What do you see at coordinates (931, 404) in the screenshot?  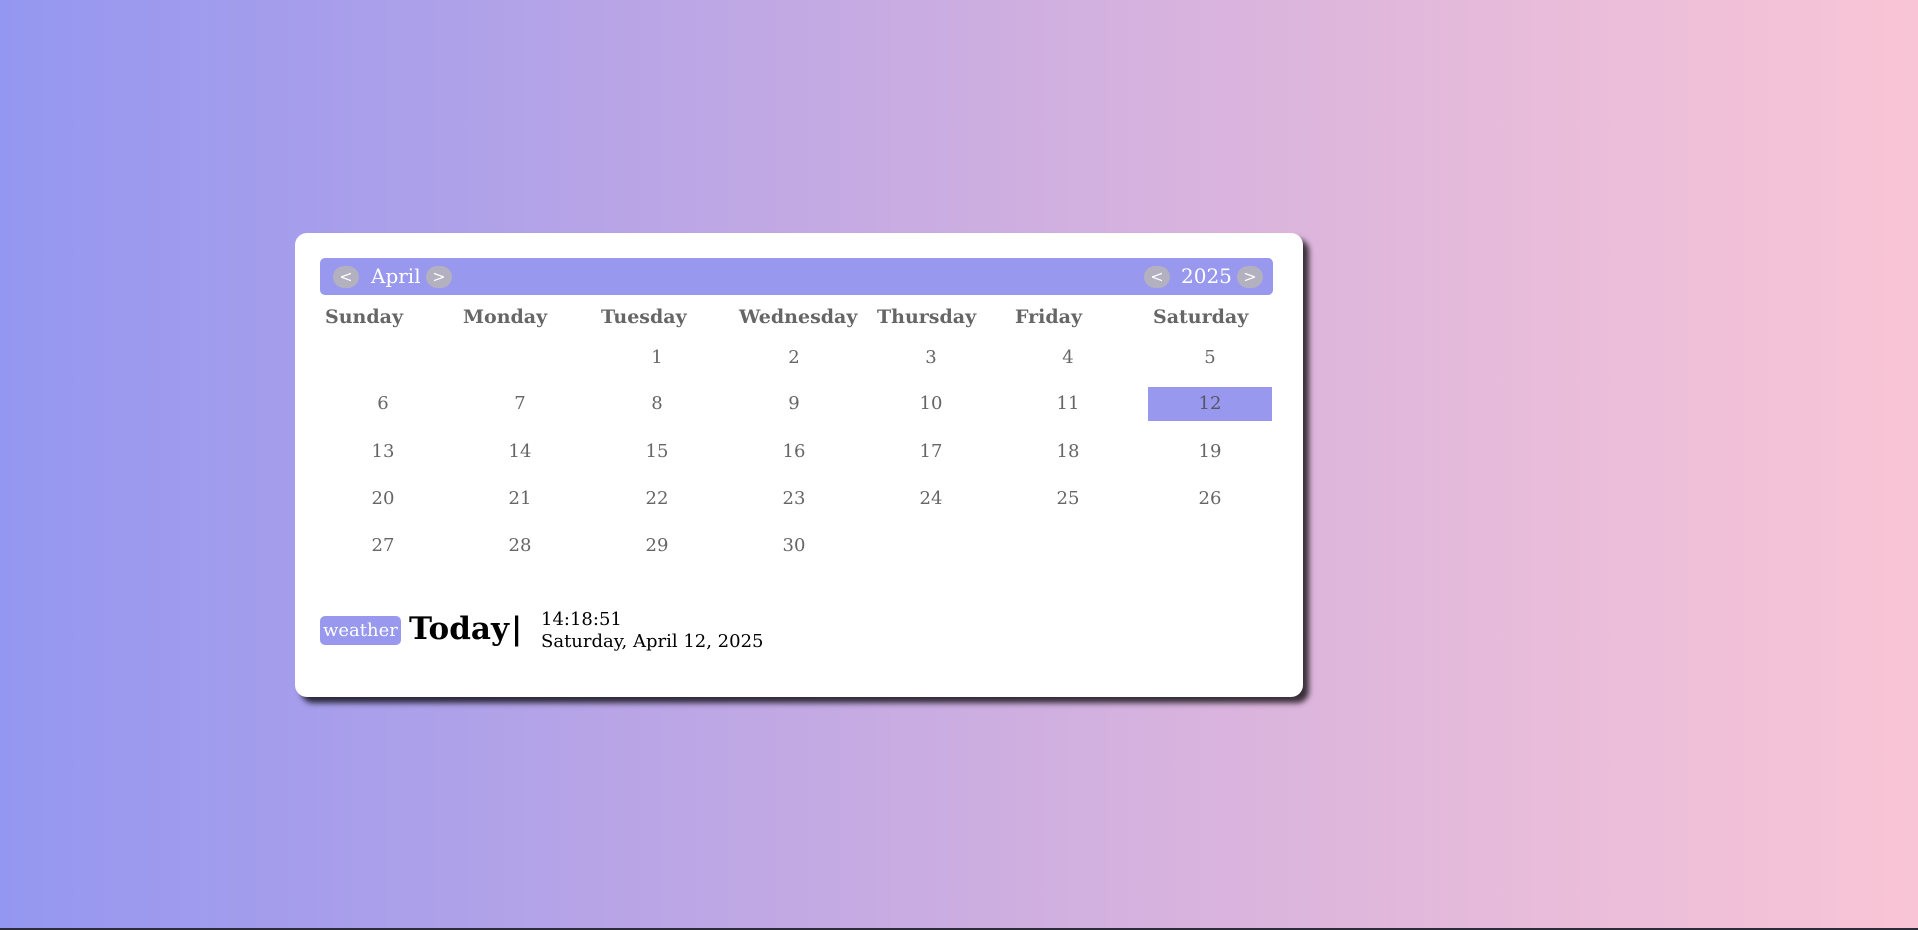 I see `day-cell: 10` at bounding box center [931, 404].